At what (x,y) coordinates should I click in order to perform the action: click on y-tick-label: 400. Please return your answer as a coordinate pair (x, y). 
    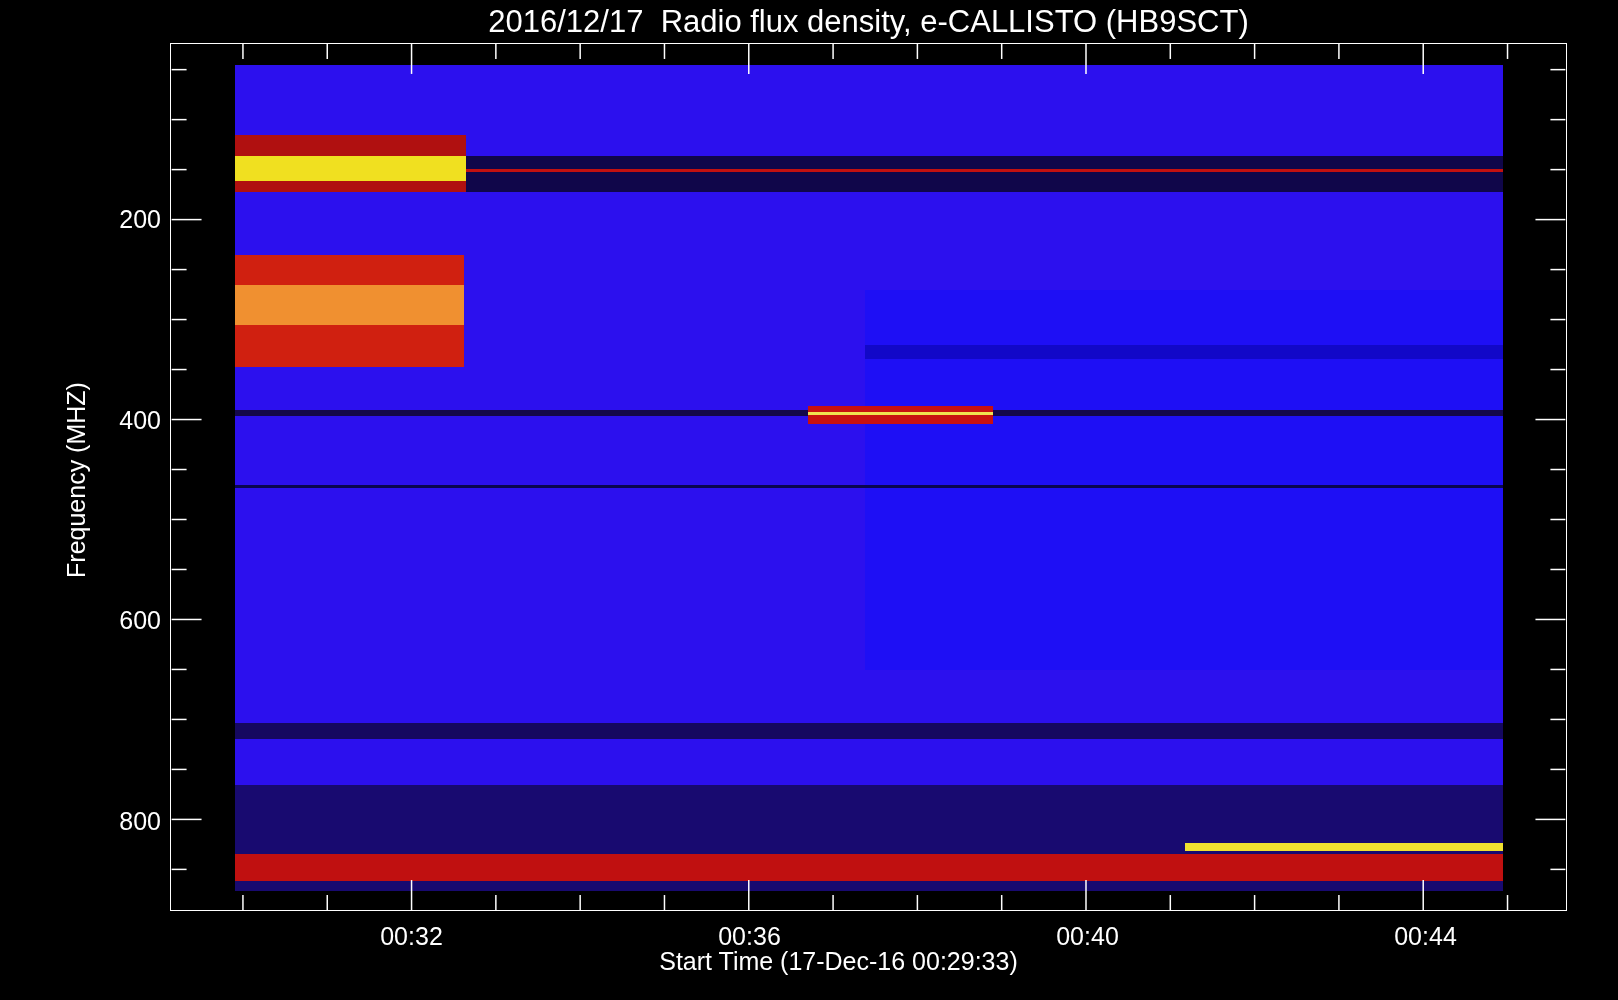
    Looking at the image, I should click on (140, 420).